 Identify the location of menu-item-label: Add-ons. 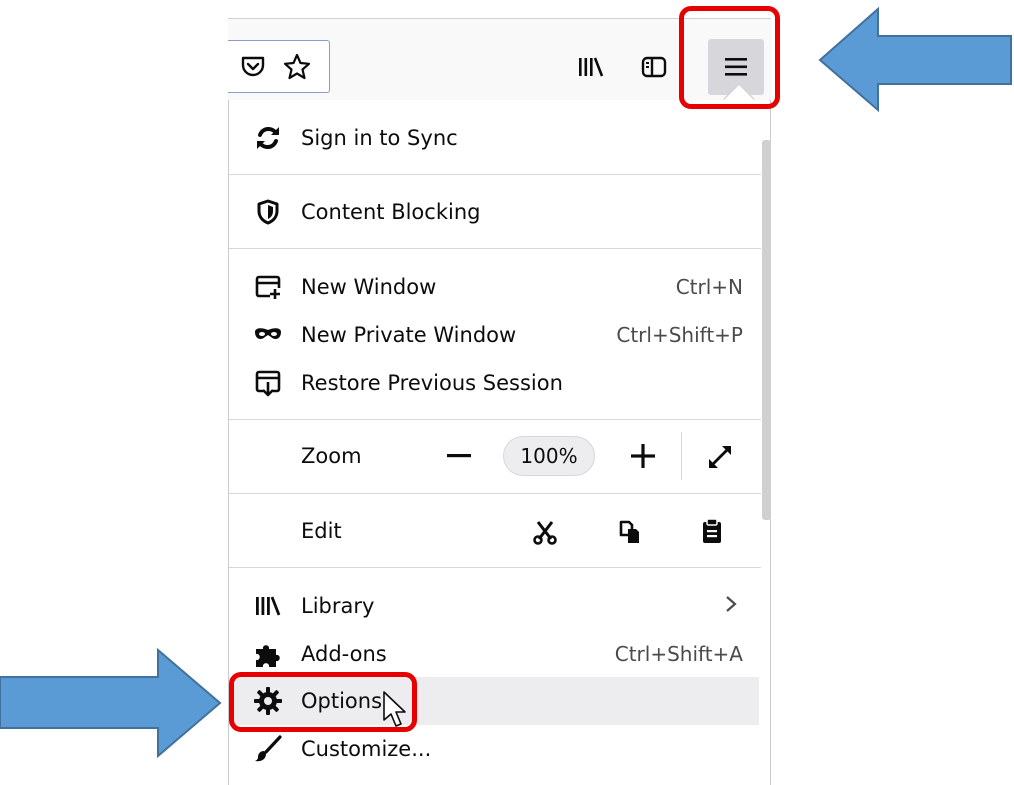
(344, 654).